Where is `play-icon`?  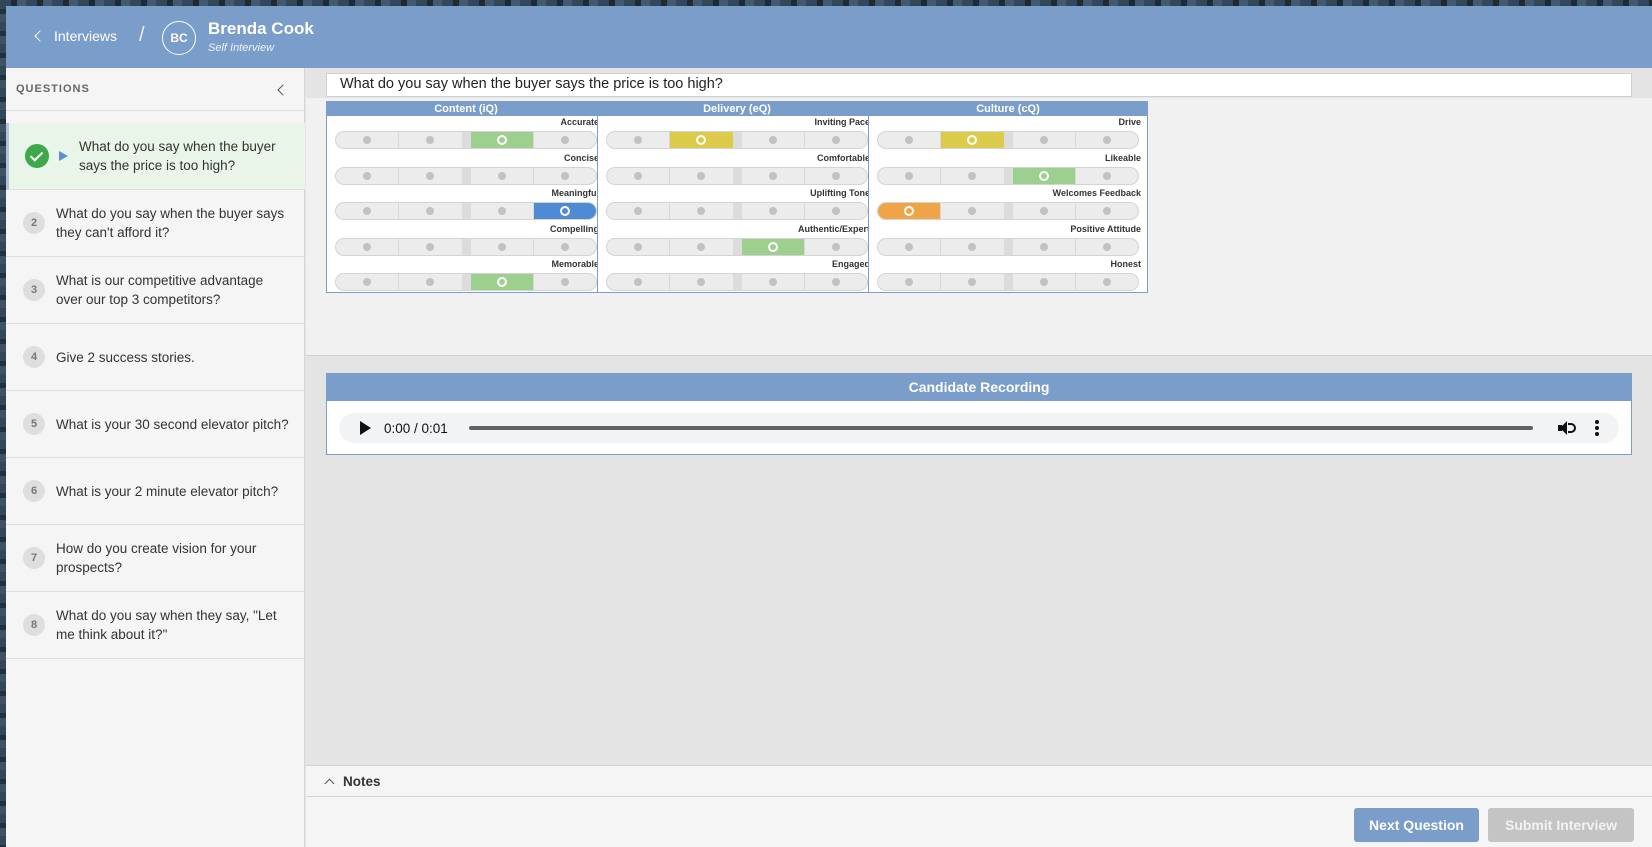 play-icon is located at coordinates (365, 428).